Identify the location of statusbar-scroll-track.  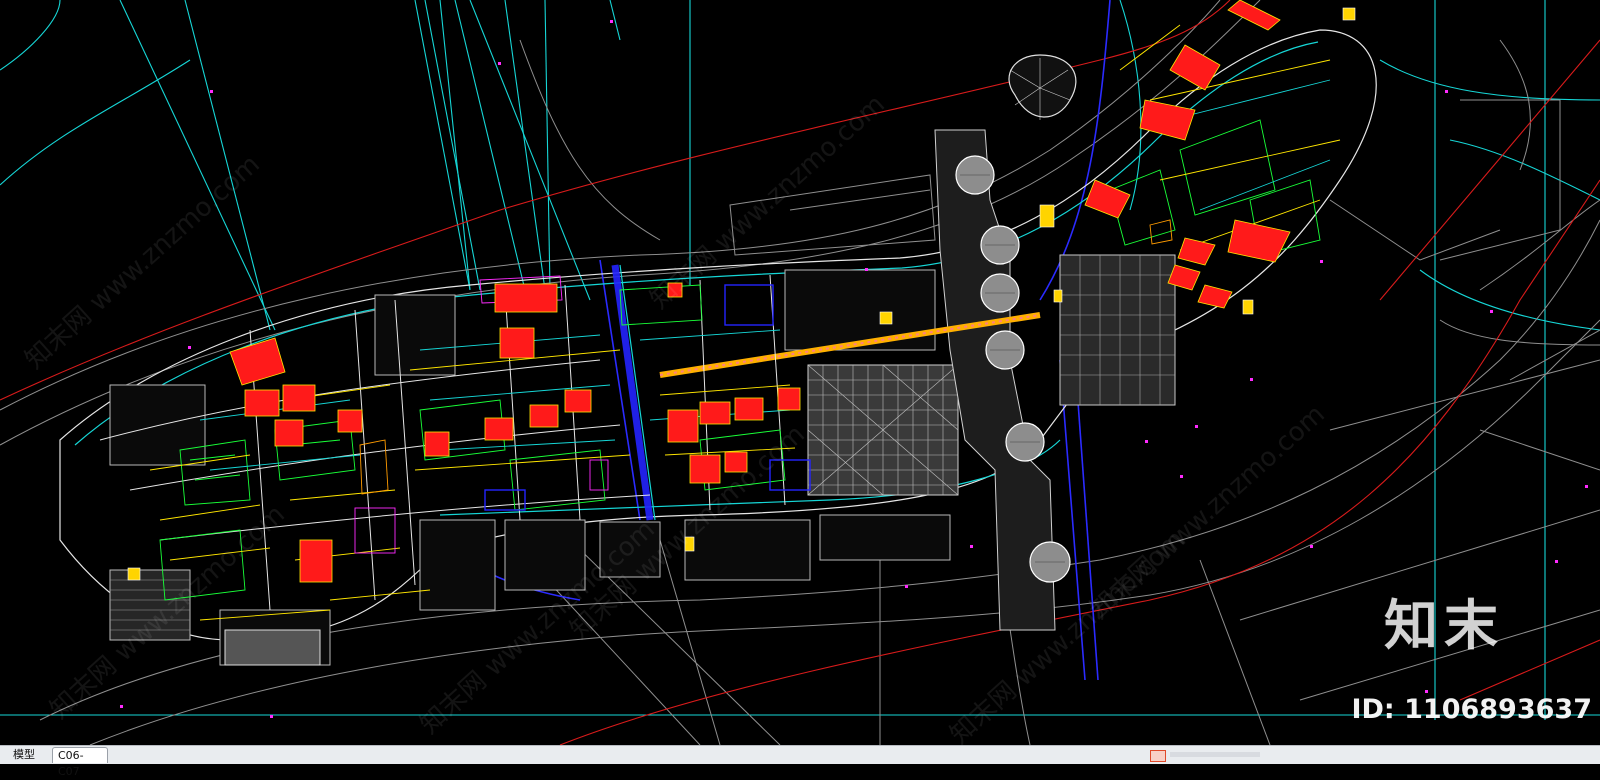
(1215, 754).